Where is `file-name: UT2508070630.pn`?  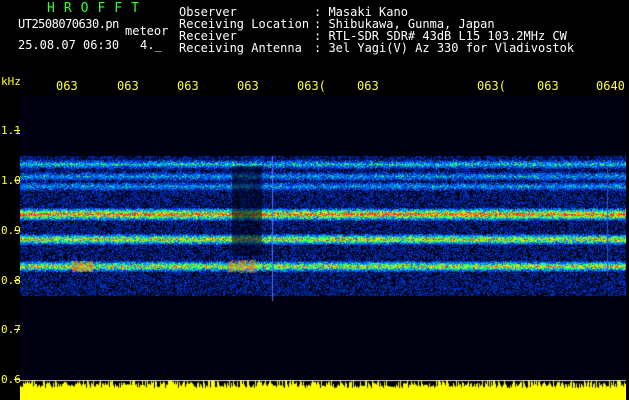
file-name: UT2508070630.pn is located at coordinates (68, 24).